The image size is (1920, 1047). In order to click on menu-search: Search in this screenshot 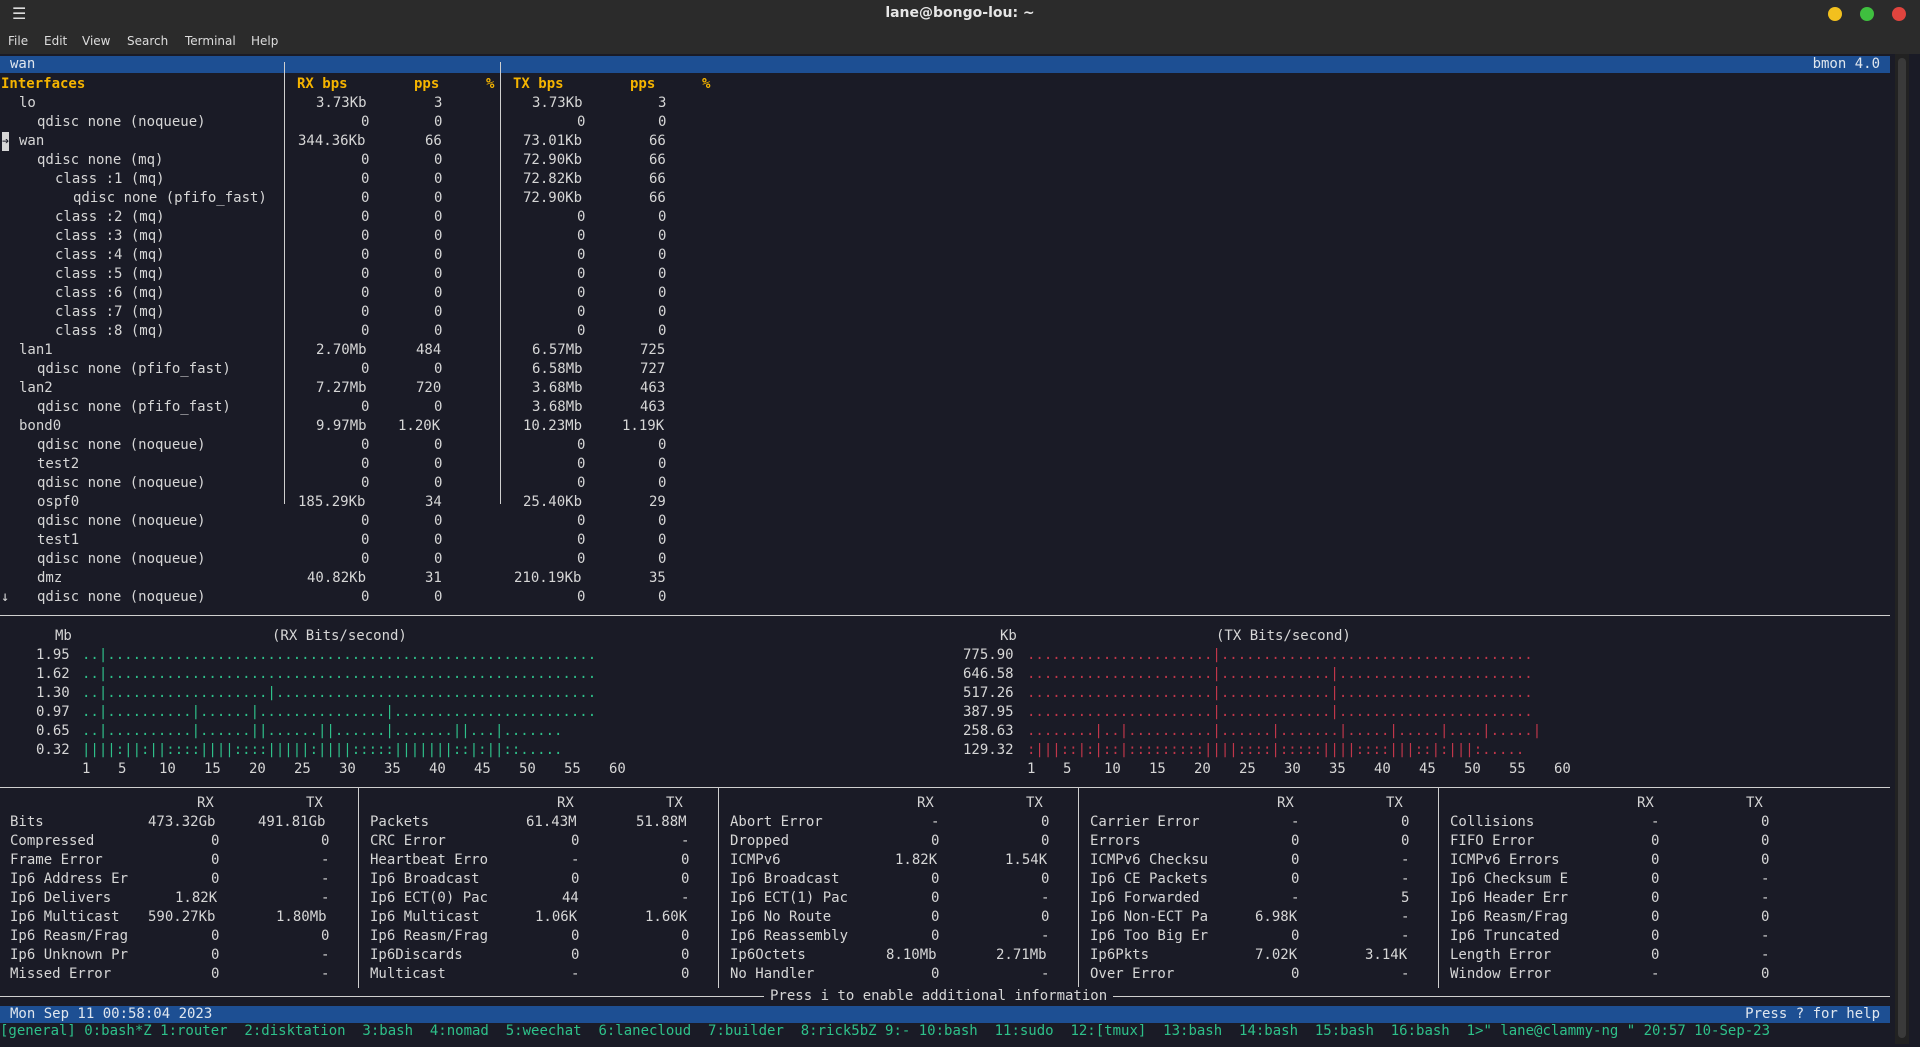, I will do `click(147, 41)`.